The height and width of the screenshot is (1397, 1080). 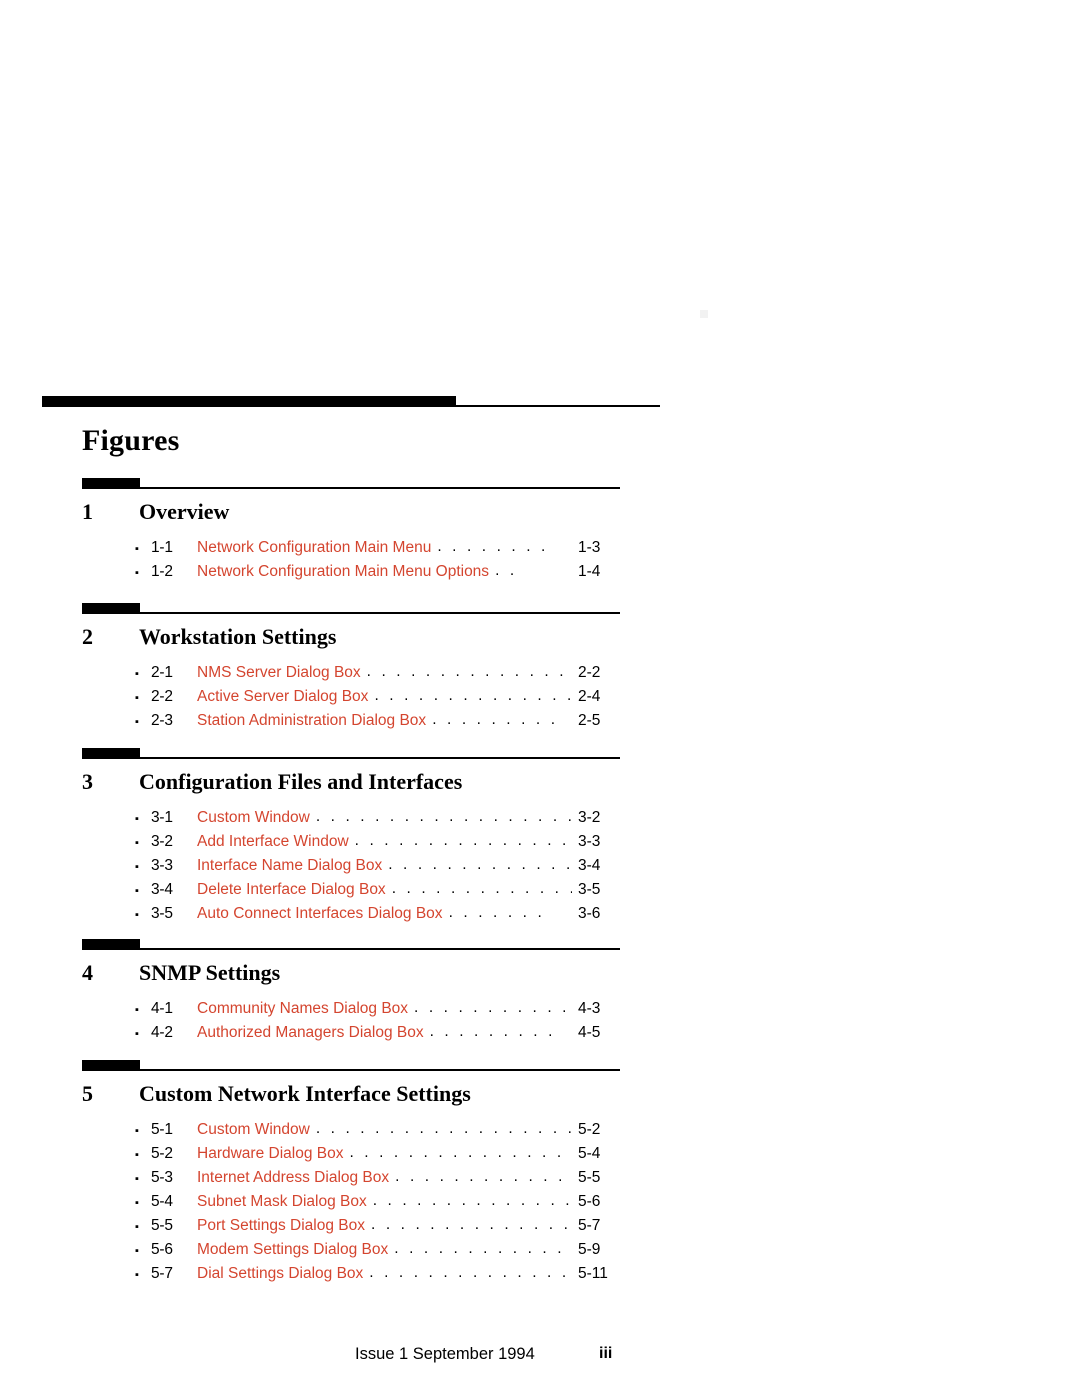 I want to click on figure-number: 3-1, so click(x=162, y=817).